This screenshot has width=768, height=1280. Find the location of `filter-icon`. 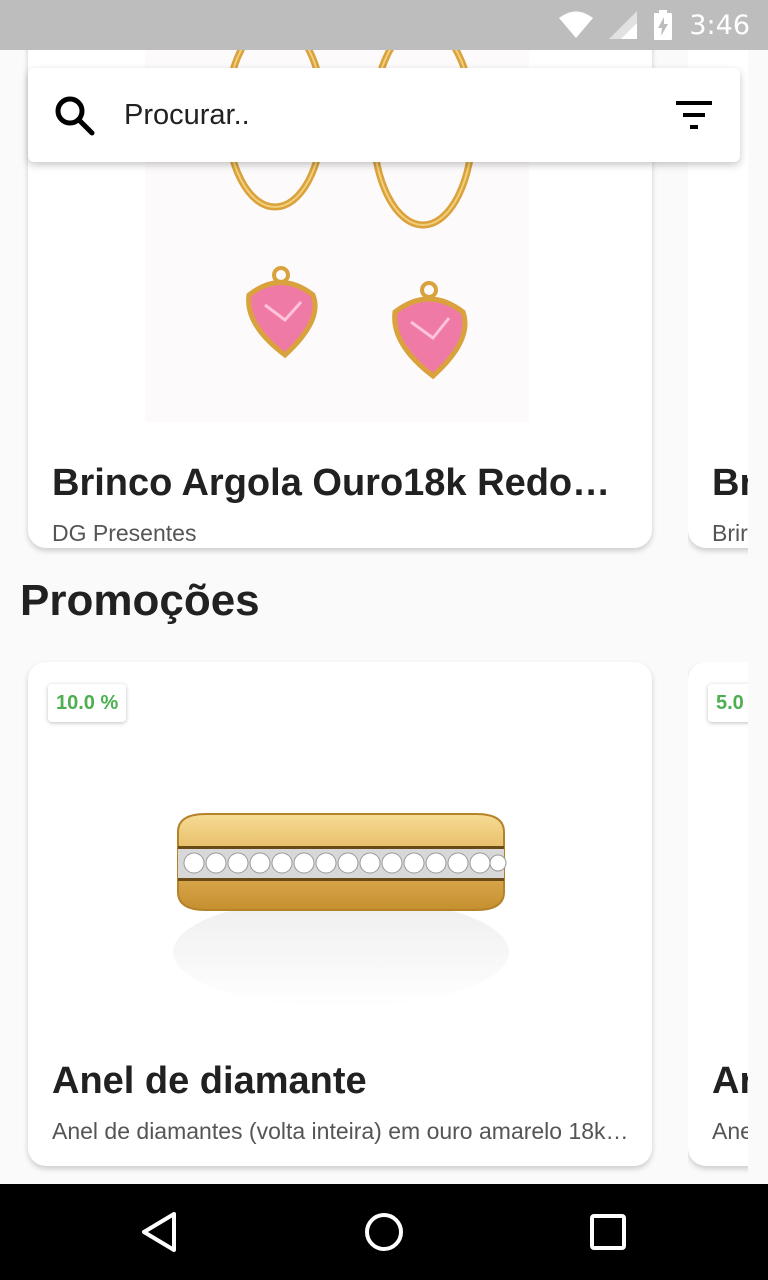

filter-icon is located at coordinates (694, 115).